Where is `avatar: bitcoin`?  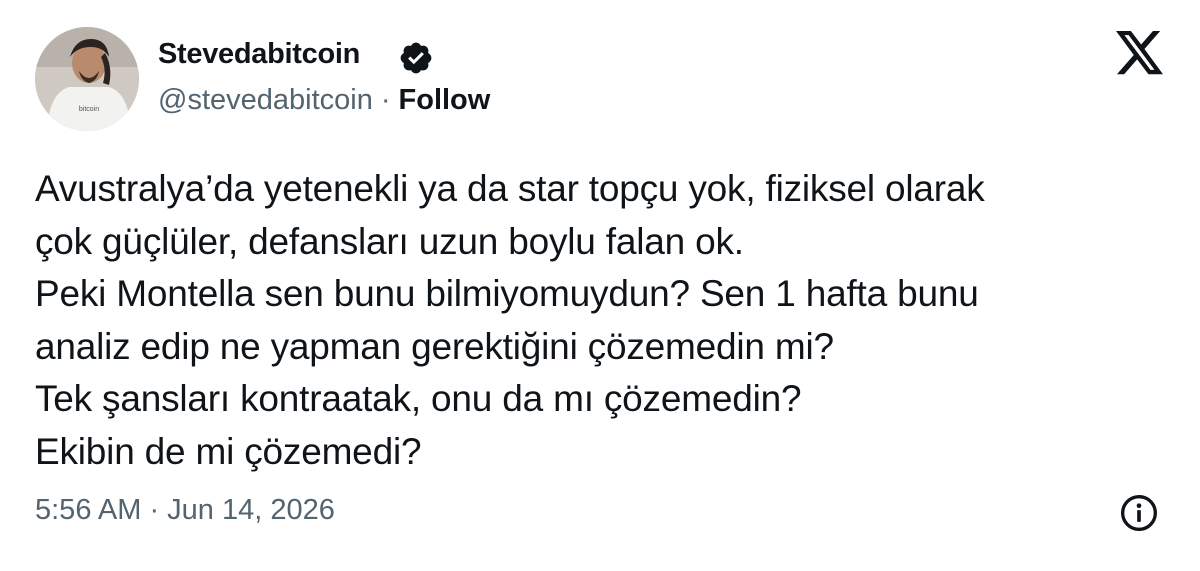 avatar: bitcoin is located at coordinates (87, 79).